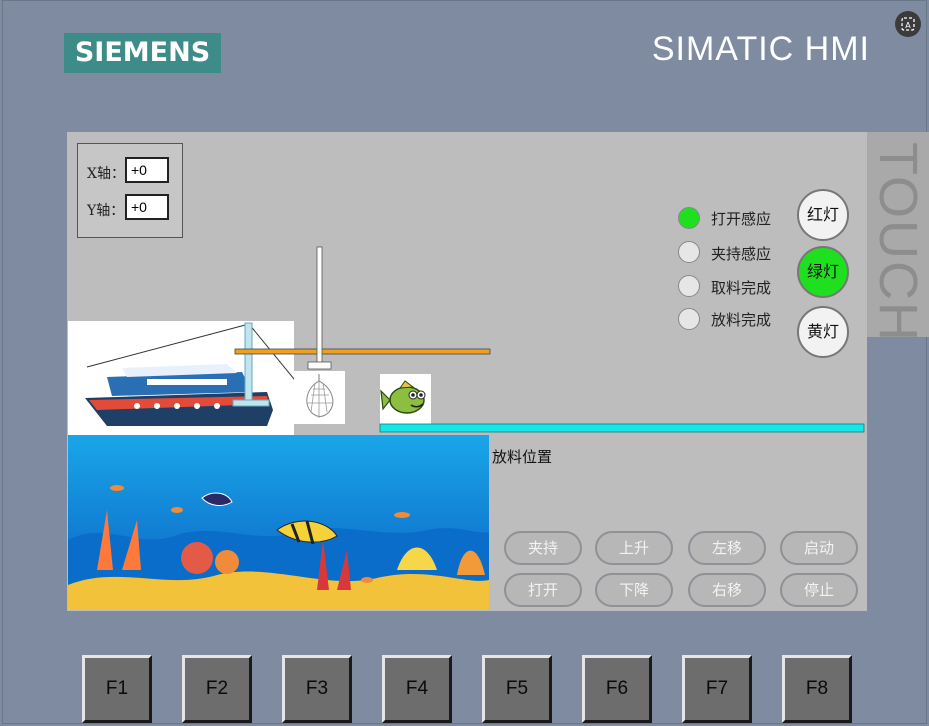  Describe the element at coordinates (522, 457) in the screenshot. I see `drop-position-label: 放料位置` at that location.